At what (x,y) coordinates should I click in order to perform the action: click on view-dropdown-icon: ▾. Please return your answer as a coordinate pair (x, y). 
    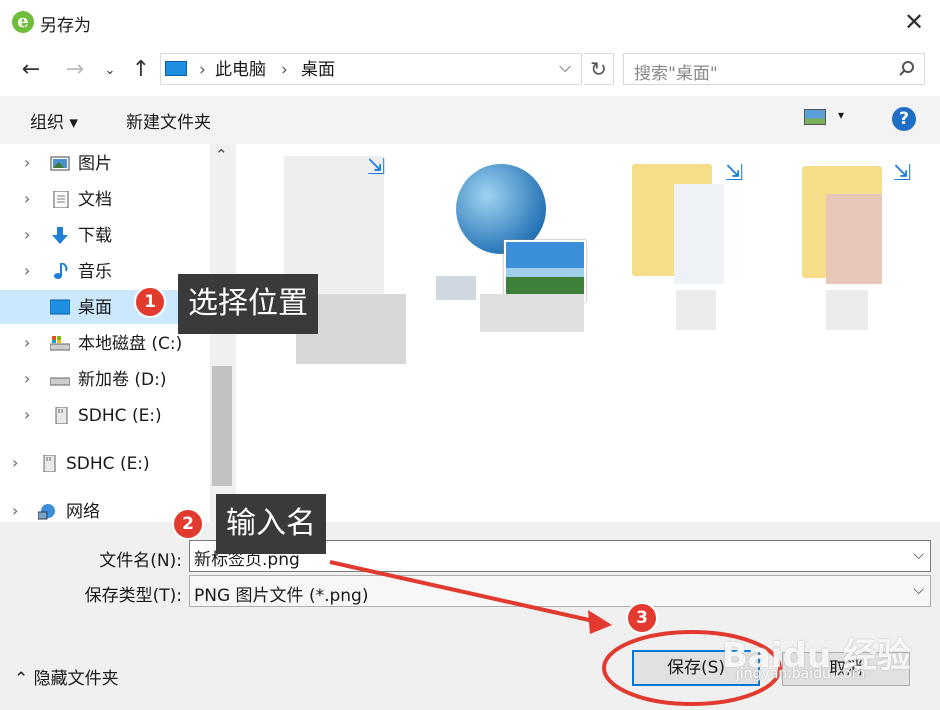
    Looking at the image, I should click on (841, 115).